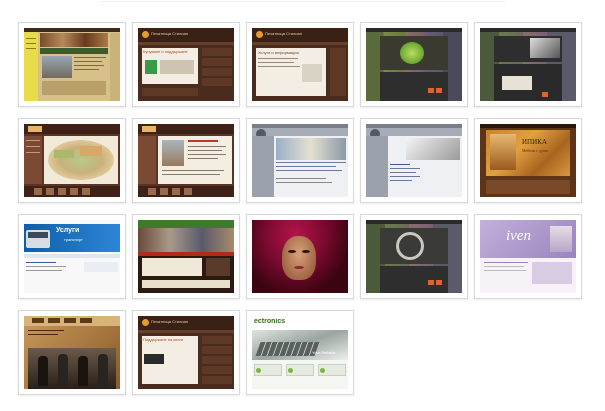 The image size is (605, 411). I want to click on thumb-image-3: Печатница Стилиан Услуги и информация, so click(300, 64).